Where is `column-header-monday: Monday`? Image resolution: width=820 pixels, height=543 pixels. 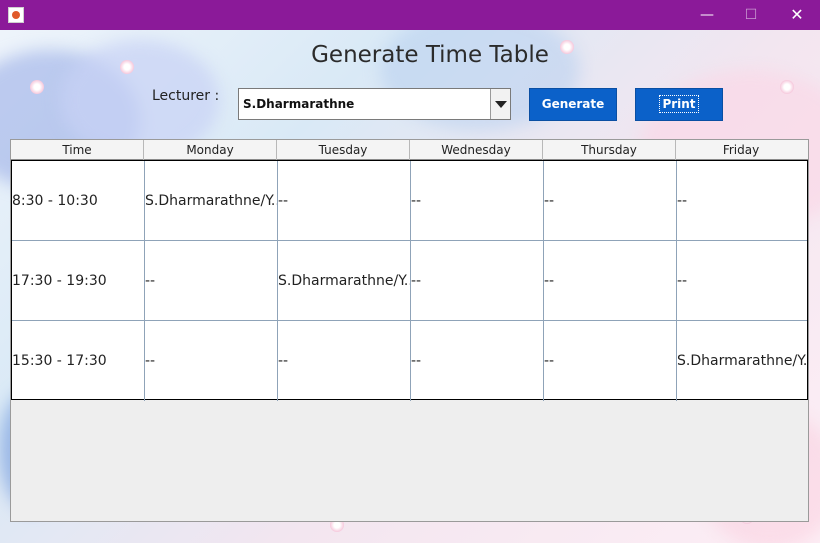
column-header-monday: Monday is located at coordinates (210, 150).